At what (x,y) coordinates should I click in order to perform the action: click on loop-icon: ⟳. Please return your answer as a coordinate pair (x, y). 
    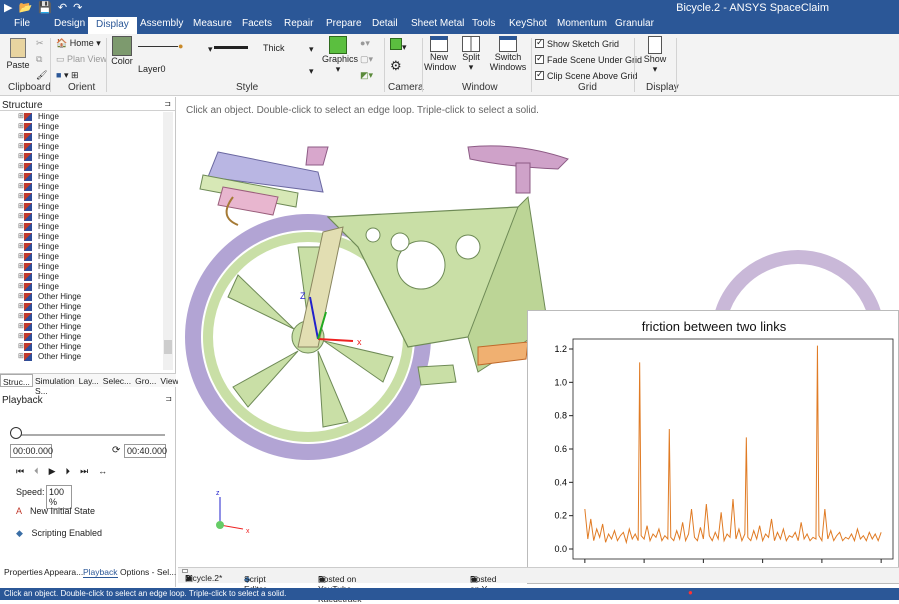
    Looking at the image, I should click on (116, 450).